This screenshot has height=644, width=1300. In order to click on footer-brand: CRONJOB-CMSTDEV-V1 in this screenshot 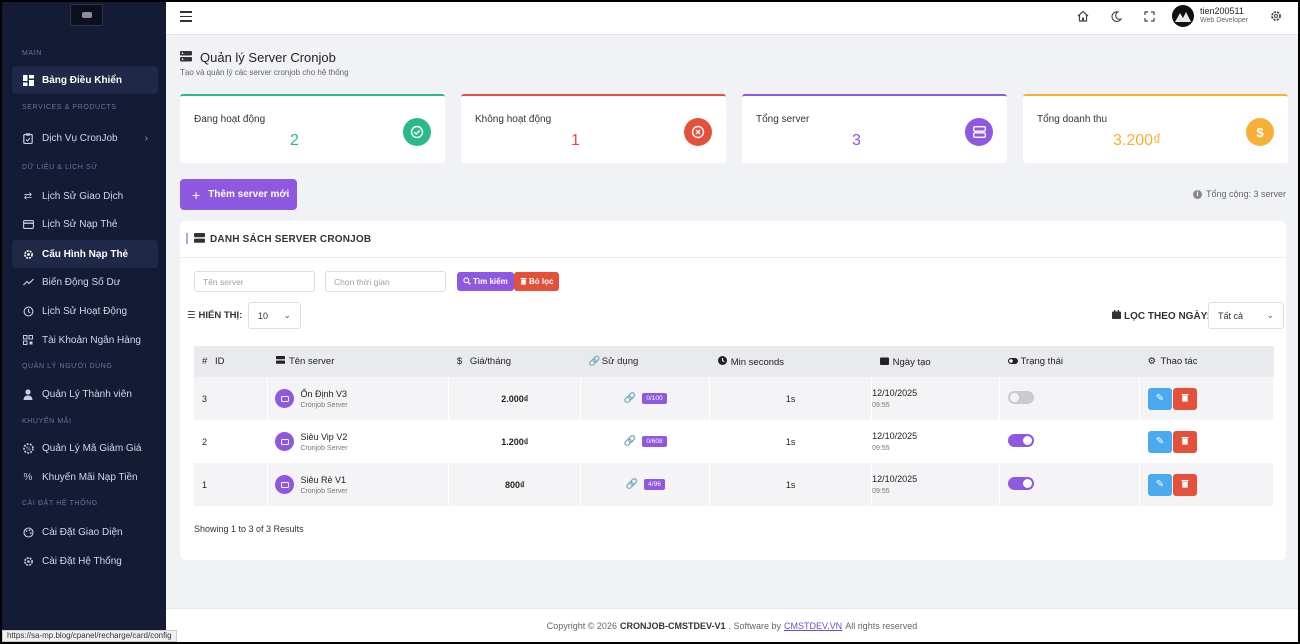, I will do `click(672, 625)`.